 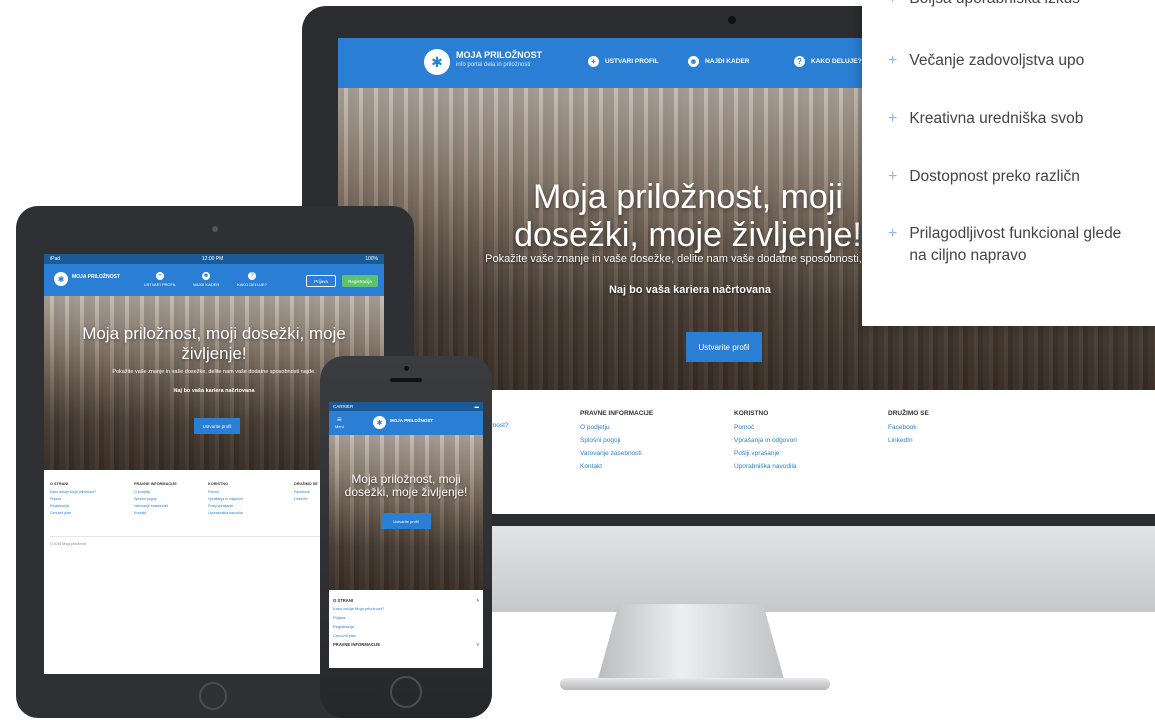 I want to click on feature-item: + Dostopnost preko različn, so click(x=1021, y=177).